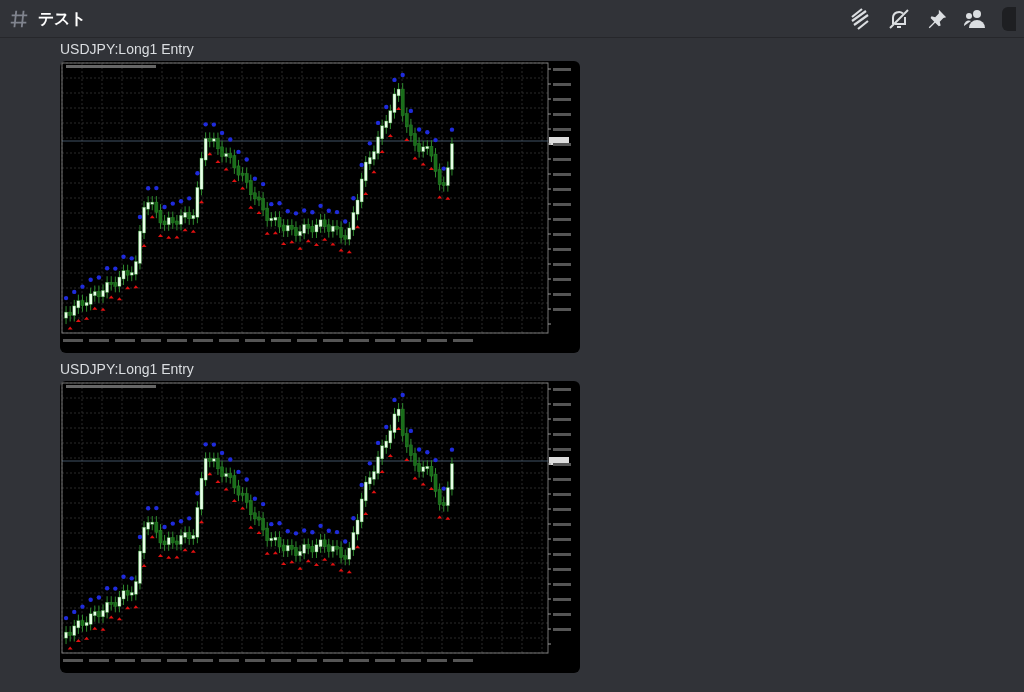  I want to click on pin-icon, so click(937, 18).